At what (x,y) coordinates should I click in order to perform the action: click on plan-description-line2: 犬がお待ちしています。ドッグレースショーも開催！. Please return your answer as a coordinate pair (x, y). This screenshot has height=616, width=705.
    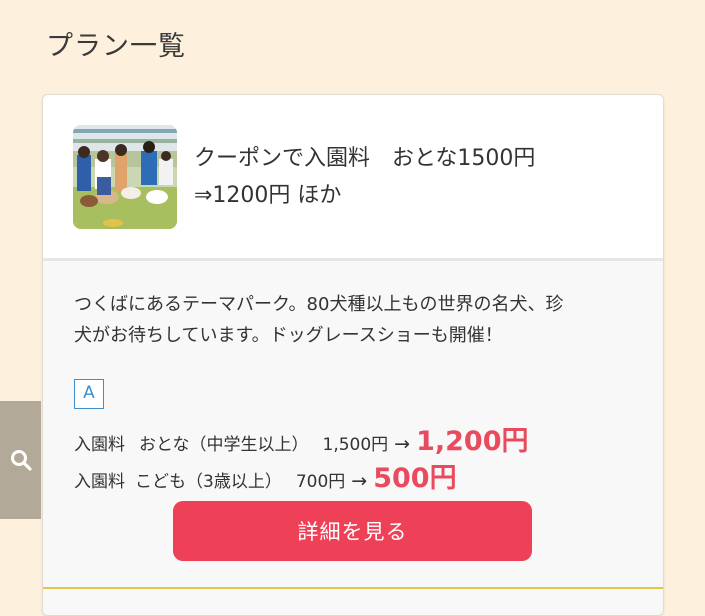
    Looking at the image, I should click on (288, 335).